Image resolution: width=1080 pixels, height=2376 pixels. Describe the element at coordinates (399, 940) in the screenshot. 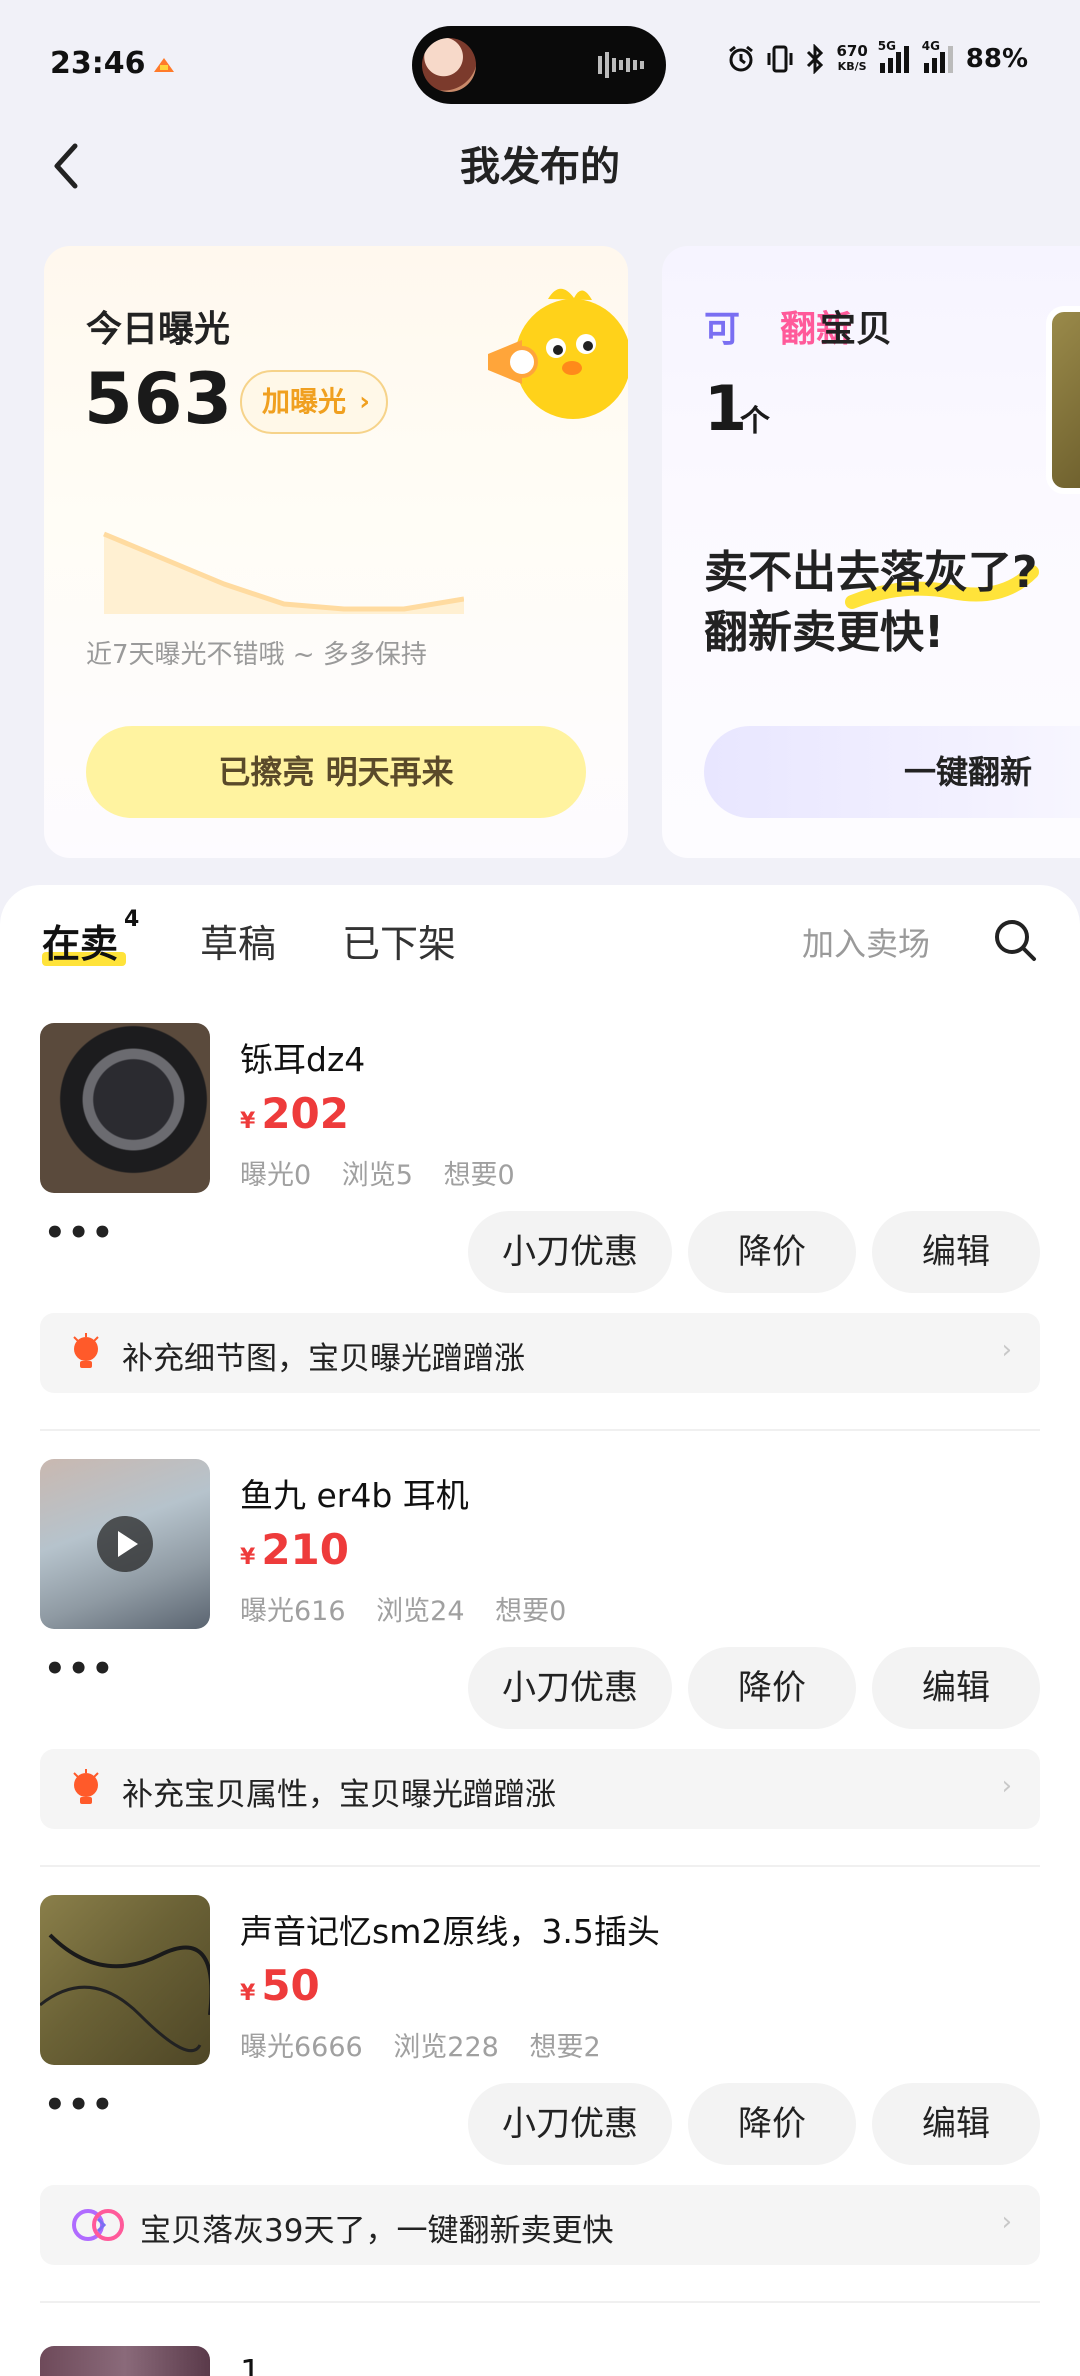

I see `tab-delisted: 已下架` at that location.